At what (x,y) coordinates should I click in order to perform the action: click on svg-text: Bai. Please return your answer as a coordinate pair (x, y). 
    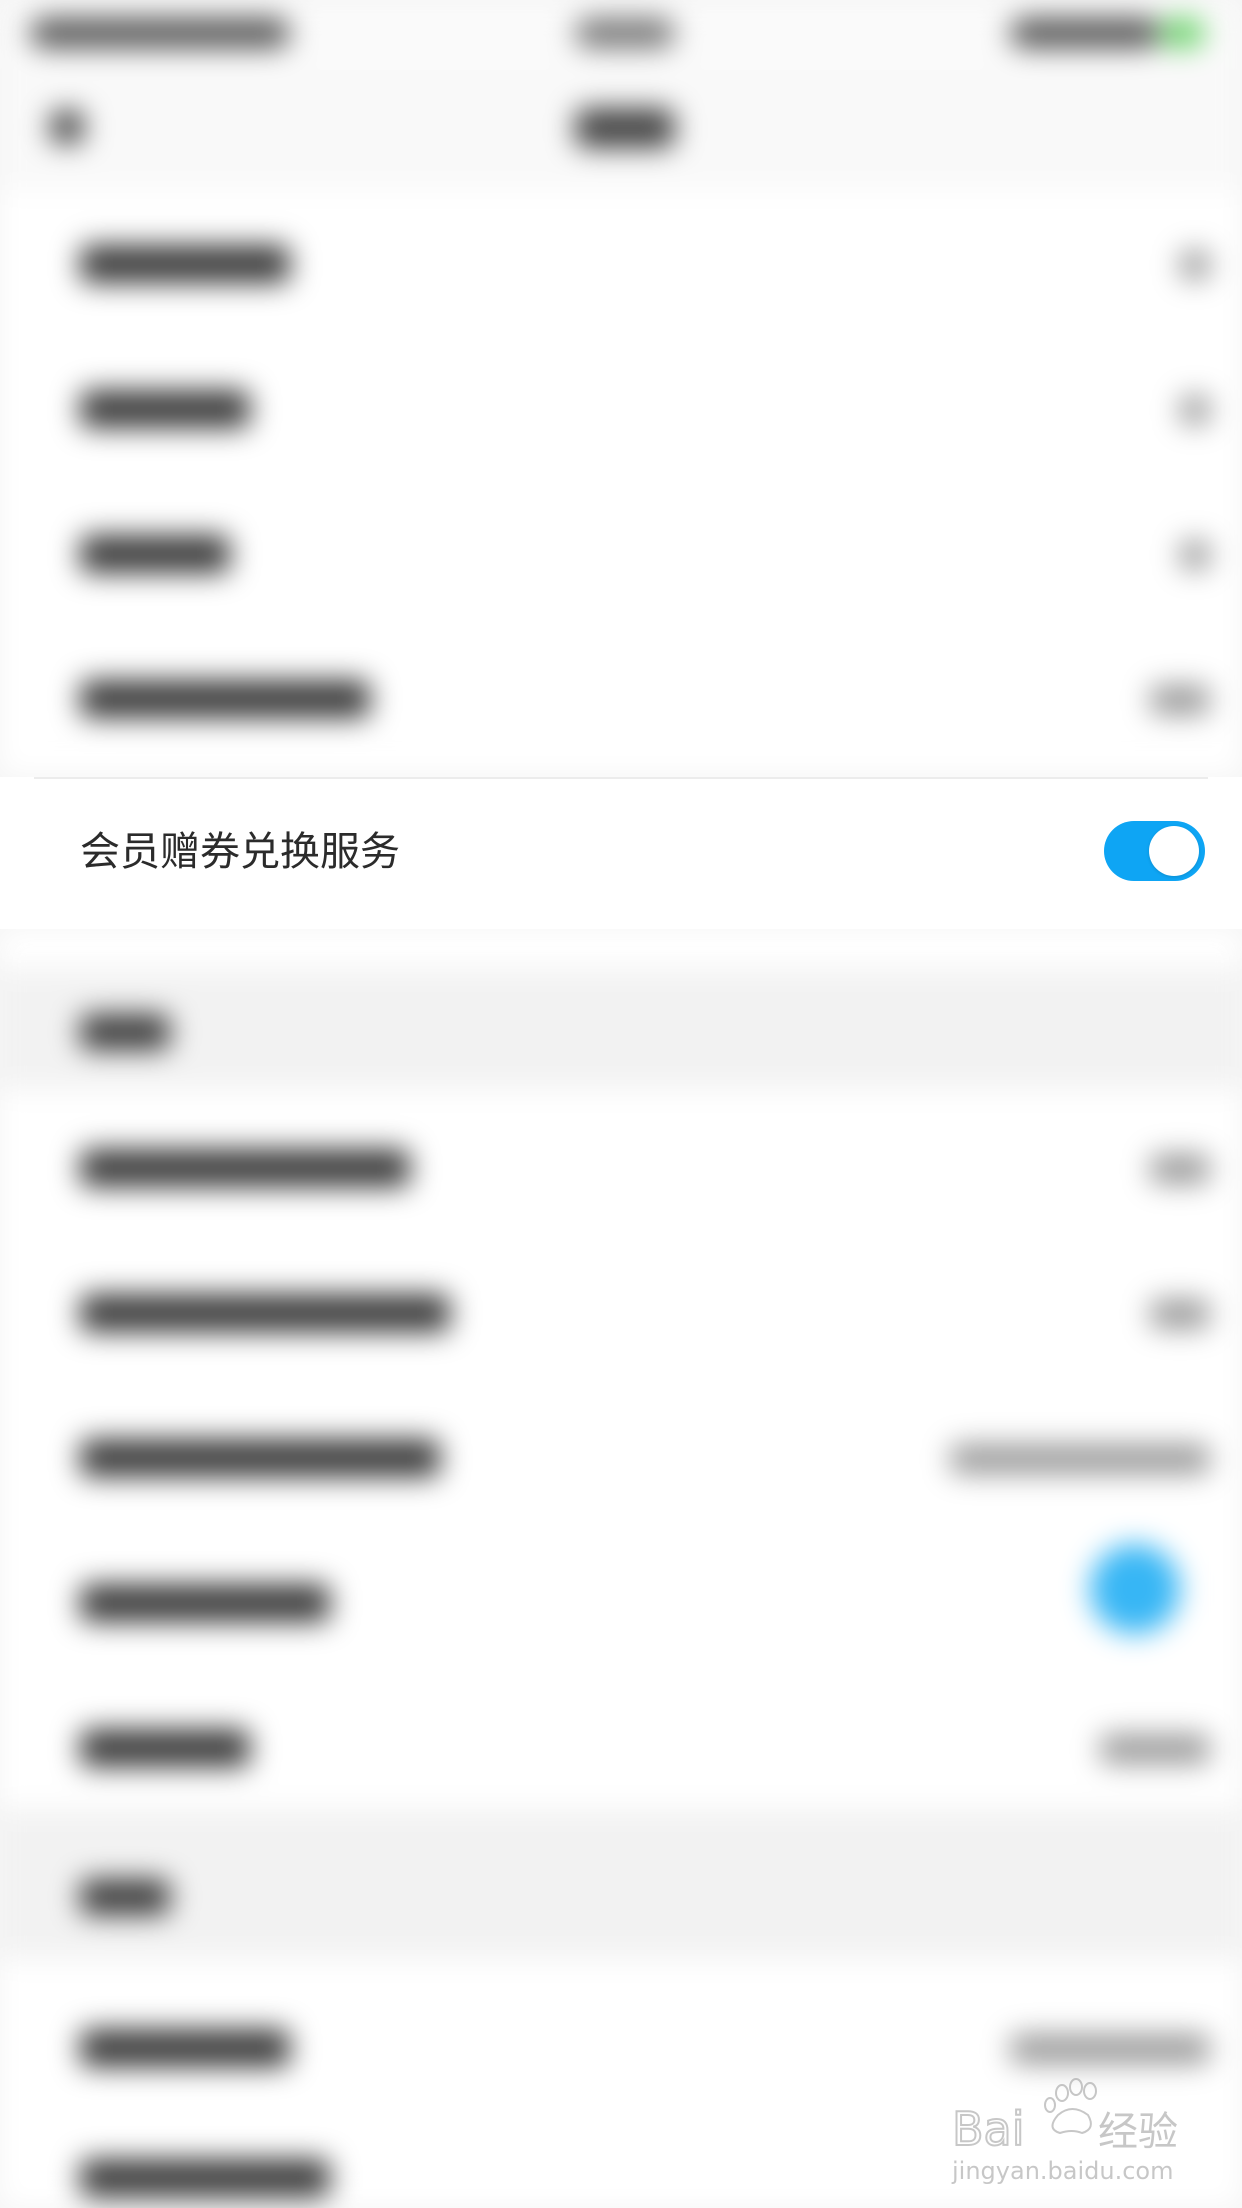
    Looking at the image, I should click on (988, 2129).